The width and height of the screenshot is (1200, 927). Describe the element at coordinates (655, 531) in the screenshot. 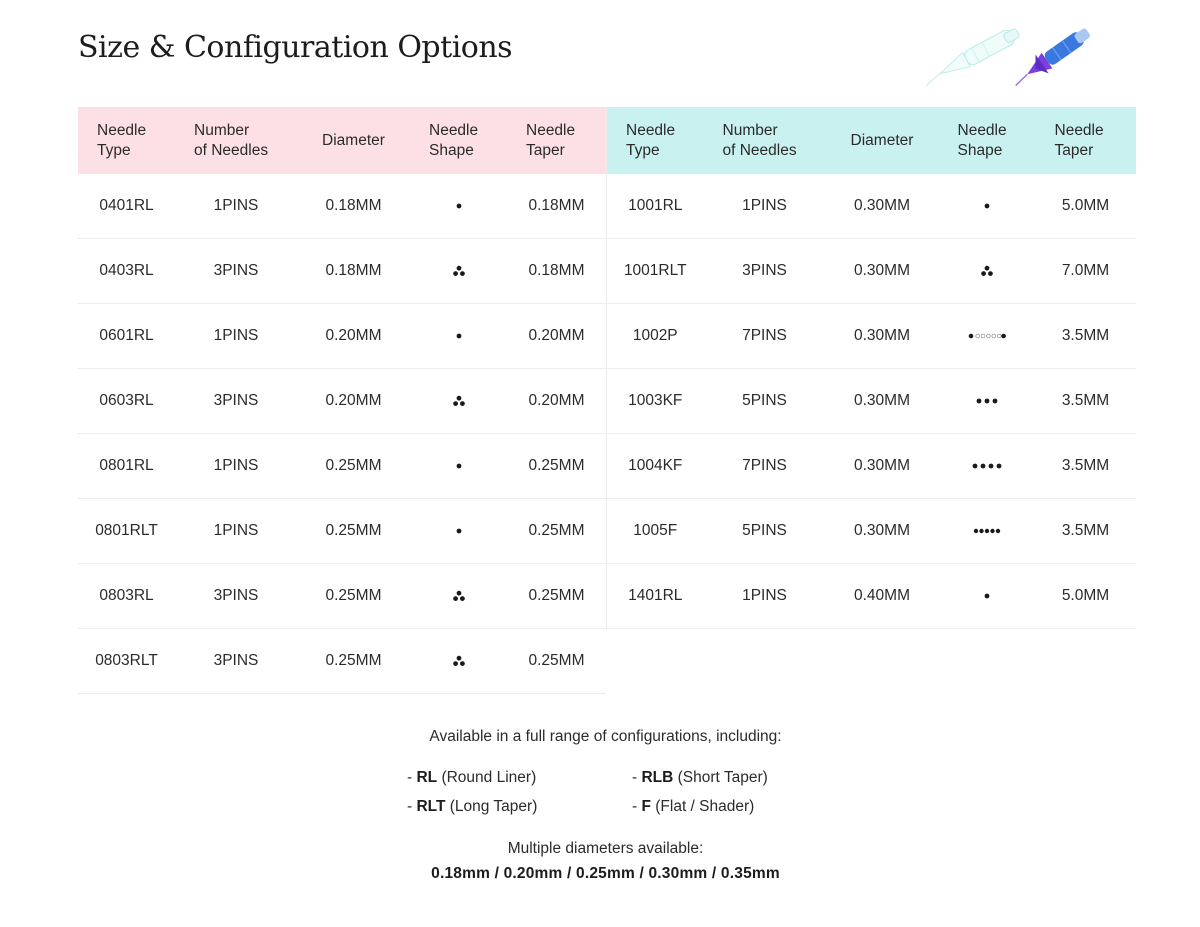

I see `cell-needle-type: 1005F` at that location.